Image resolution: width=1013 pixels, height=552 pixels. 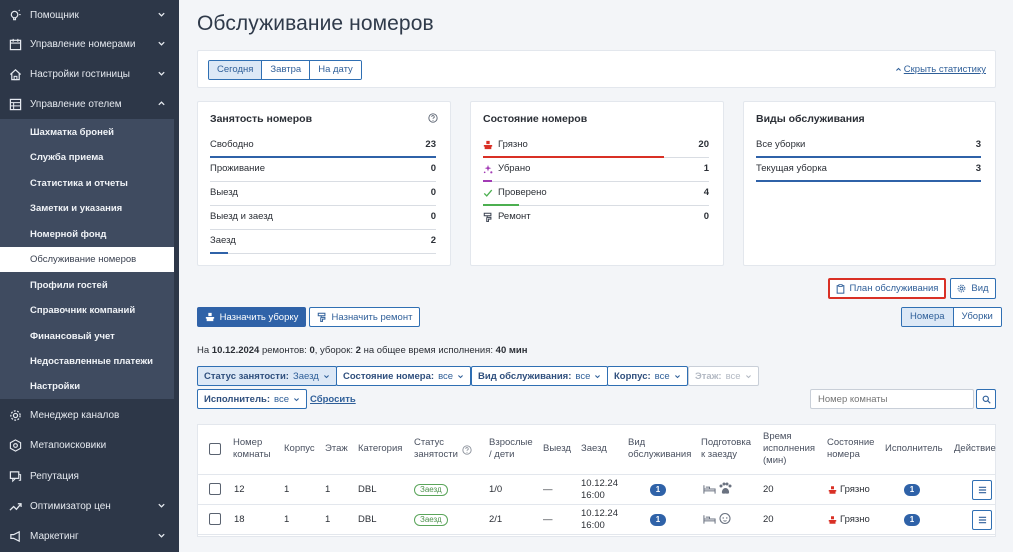 What do you see at coordinates (513, 144) in the screenshot?
I see `row-label: Грязно` at bounding box center [513, 144].